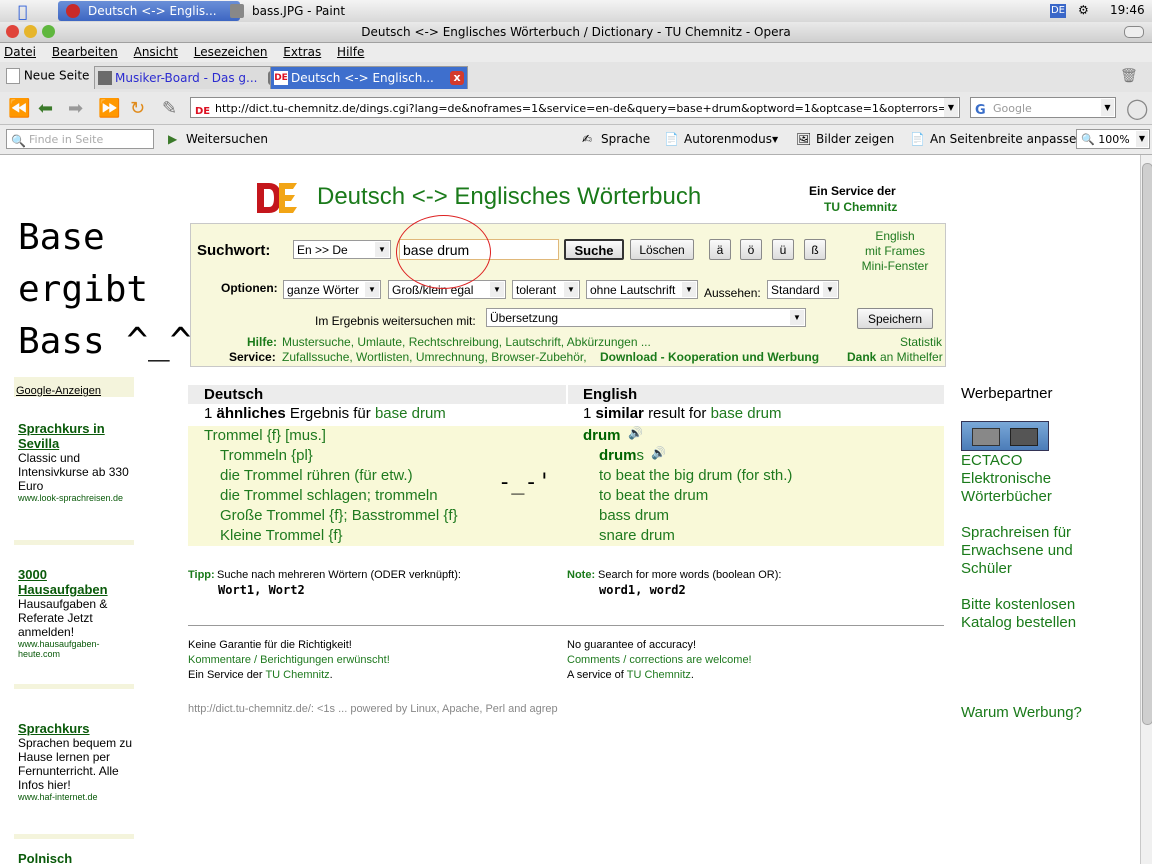 Image resolution: width=1152 pixels, height=864 pixels. I want to click on menu-ansicht: Ansicht, so click(156, 52).